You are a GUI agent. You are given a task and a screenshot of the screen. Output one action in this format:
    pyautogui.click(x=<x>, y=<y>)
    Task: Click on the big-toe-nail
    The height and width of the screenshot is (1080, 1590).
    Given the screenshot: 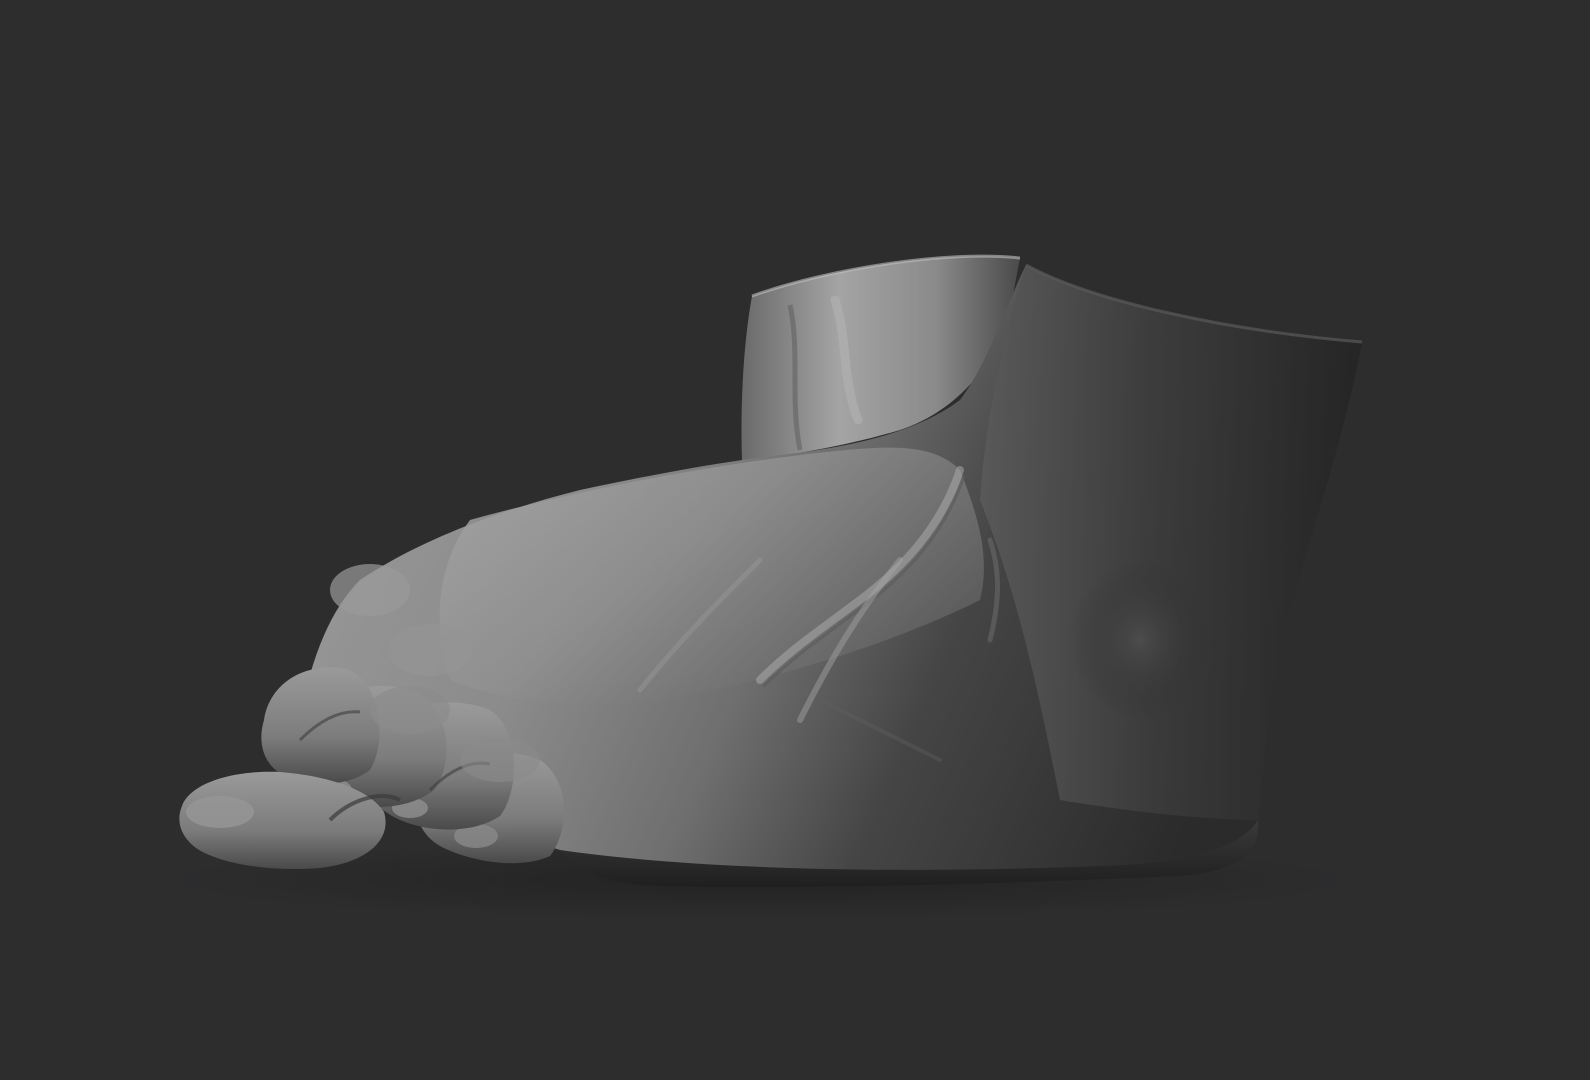 What is the action you would take?
    pyautogui.click(x=220, y=812)
    